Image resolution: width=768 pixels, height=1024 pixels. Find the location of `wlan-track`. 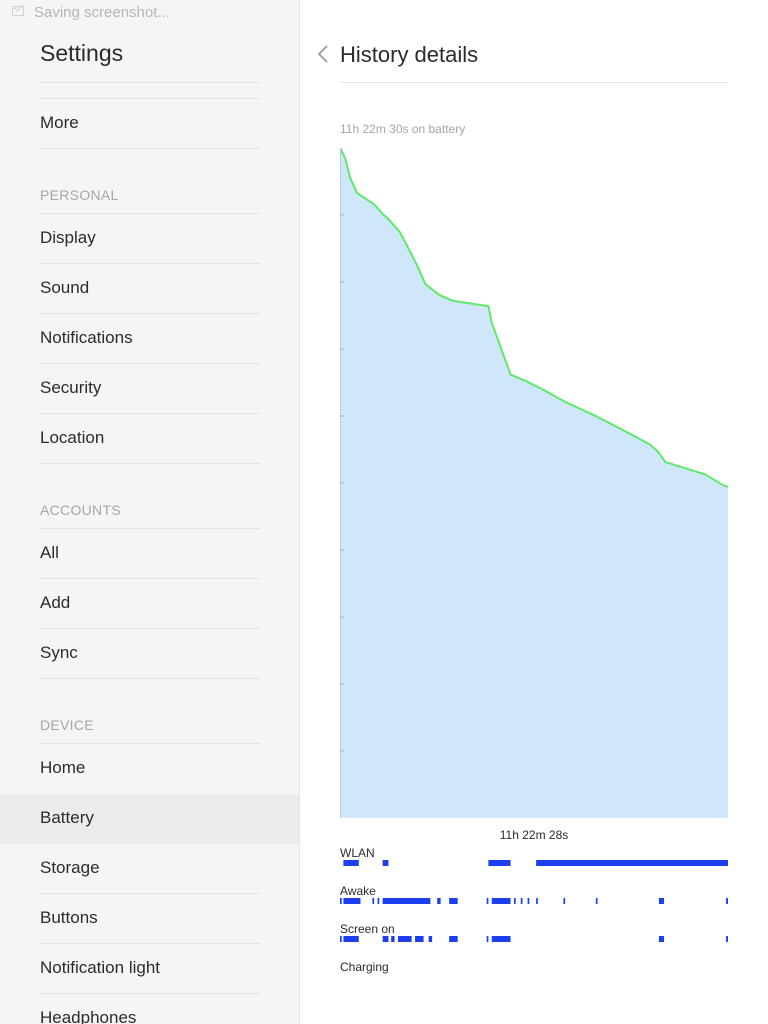

wlan-track is located at coordinates (535, 863).